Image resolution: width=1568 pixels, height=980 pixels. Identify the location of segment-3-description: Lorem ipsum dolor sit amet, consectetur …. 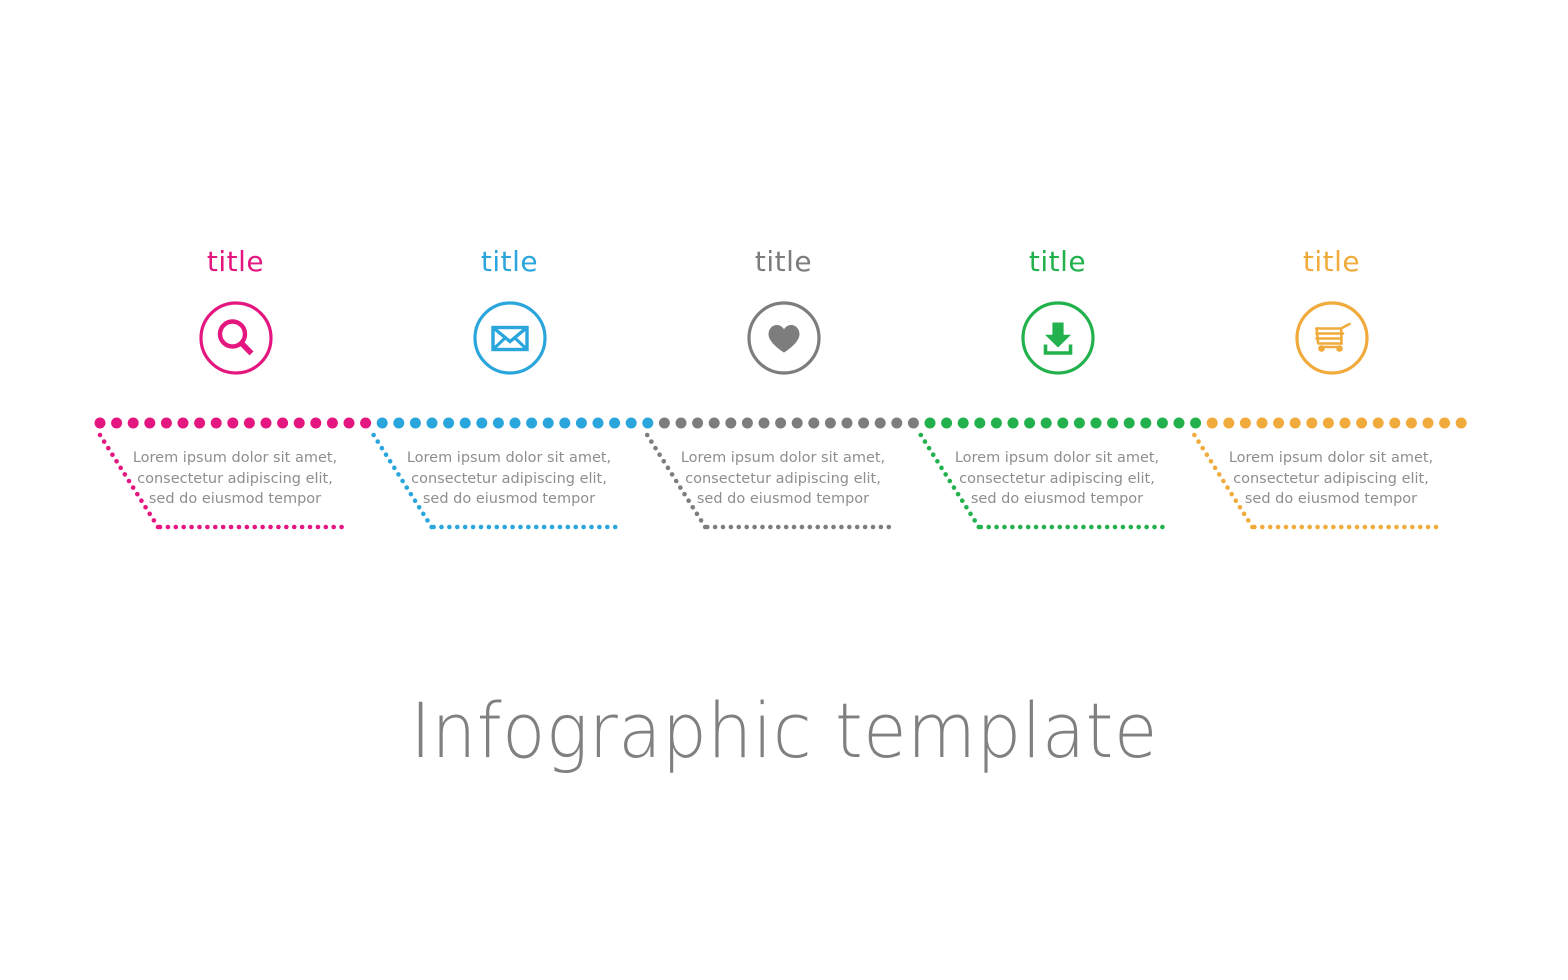
(783, 479).